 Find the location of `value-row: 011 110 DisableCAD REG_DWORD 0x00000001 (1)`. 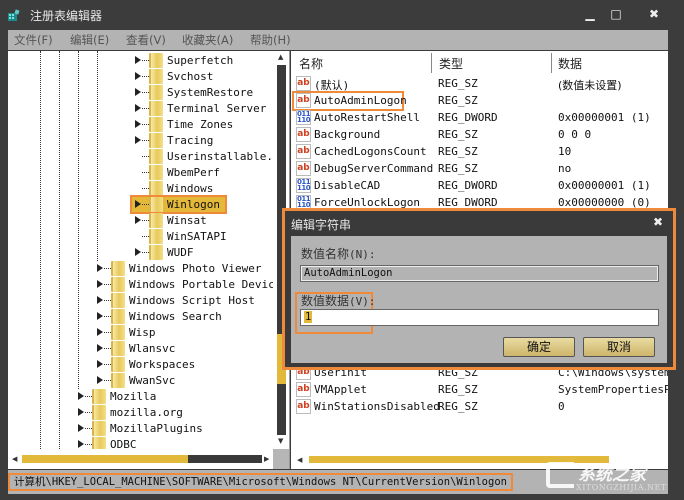

value-row: 011 110 DisableCAD REG_DWORD 0x00000001 (1) is located at coordinates (479, 185).